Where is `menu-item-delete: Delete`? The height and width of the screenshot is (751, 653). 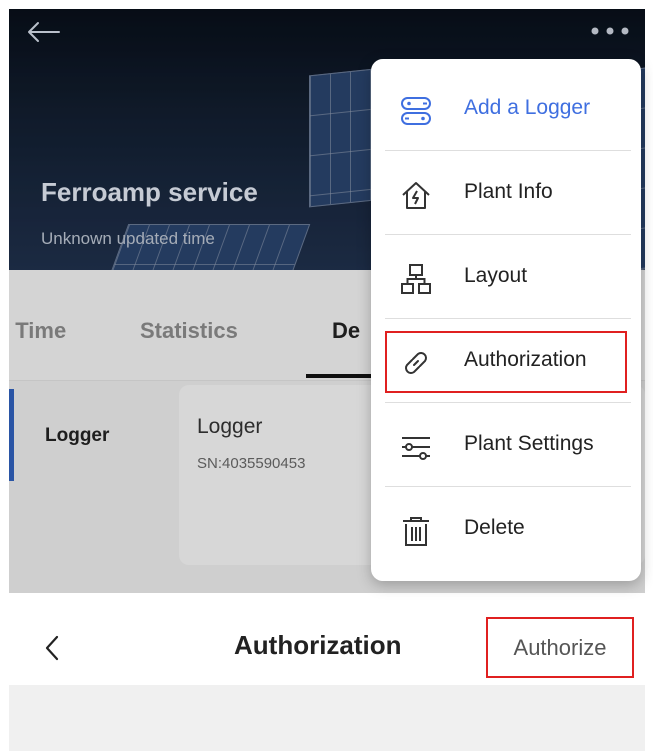
menu-item-delete: Delete is located at coordinates (506, 529).